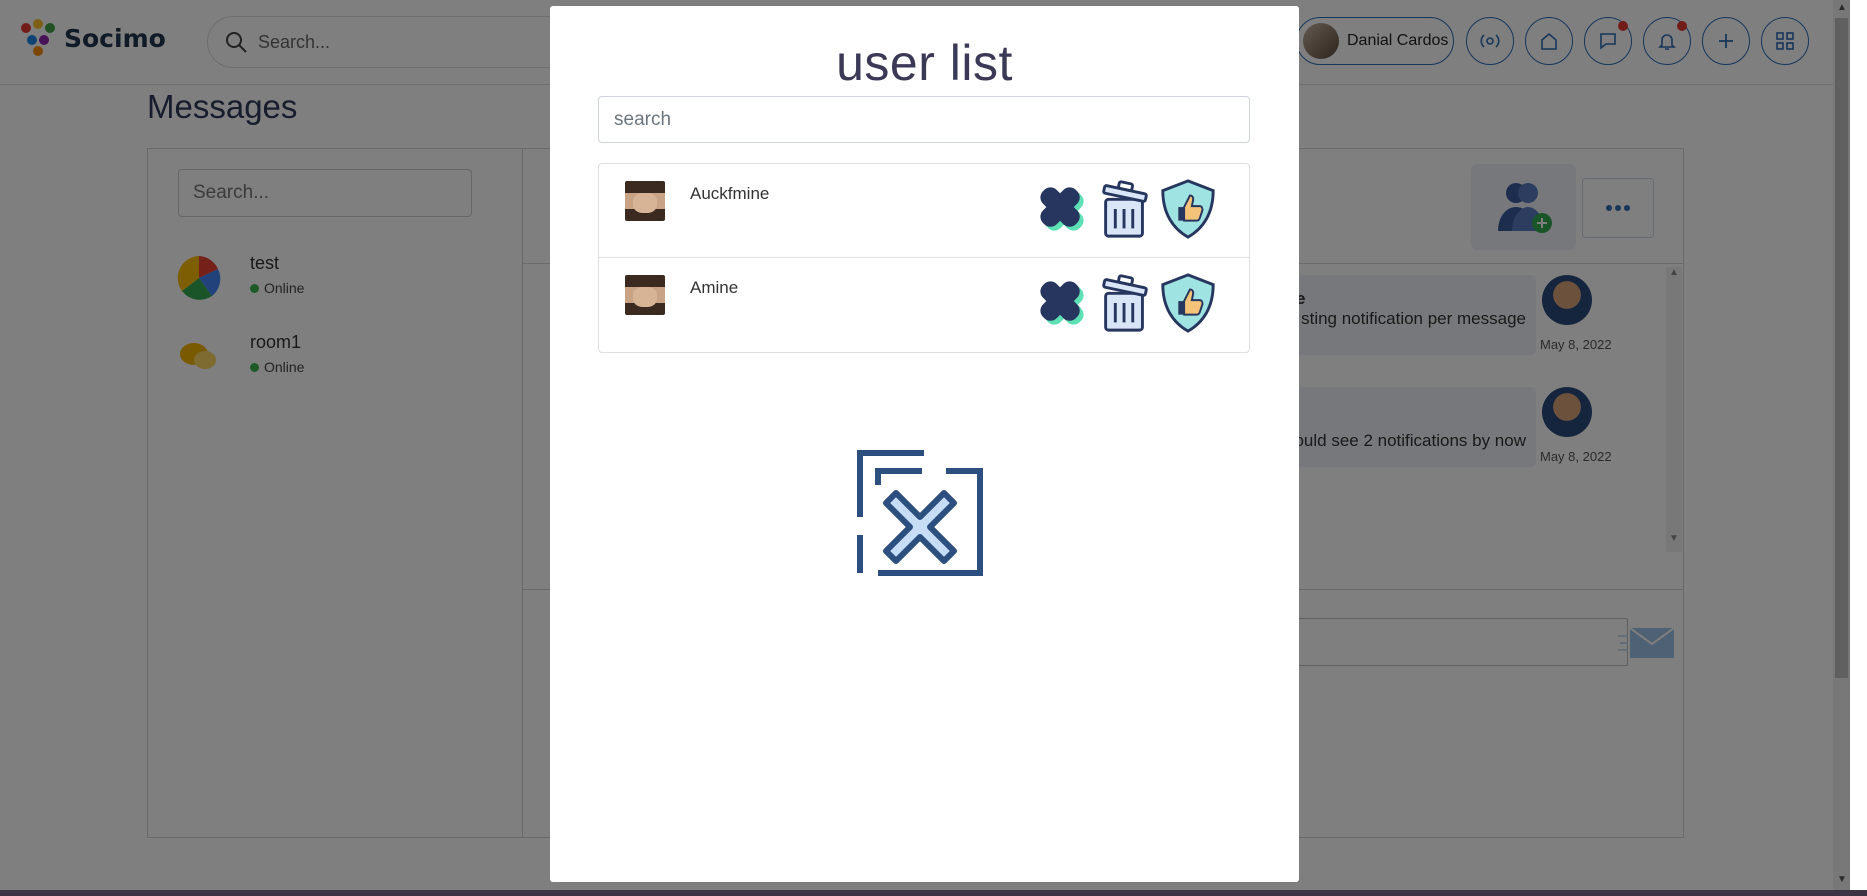 Image resolution: width=1867 pixels, height=896 pixels. What do you see at coordinates (714, 287) in the screenshot?
I see `user-name: Amine` at bounding box center [714, 287].